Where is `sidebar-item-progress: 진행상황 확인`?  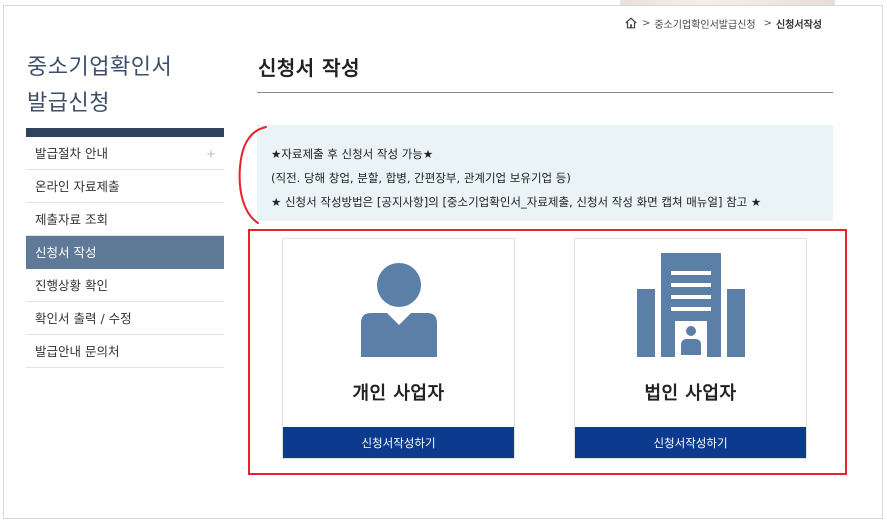
sidebar-item-progress: 진행상황 확인 is located at coordinates (125, 285).